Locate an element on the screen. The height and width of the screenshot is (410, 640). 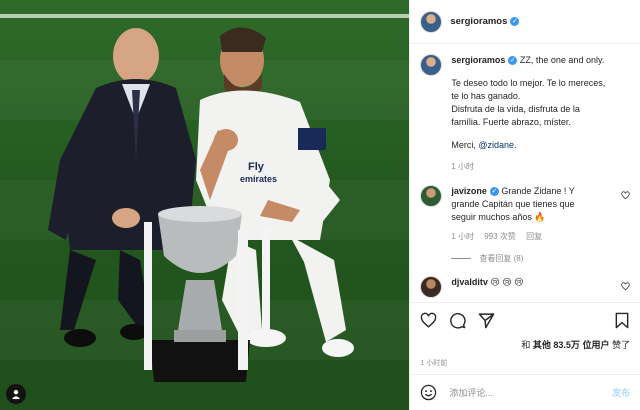
likes-count: 83.5万 is located at coordinates (566, 345).